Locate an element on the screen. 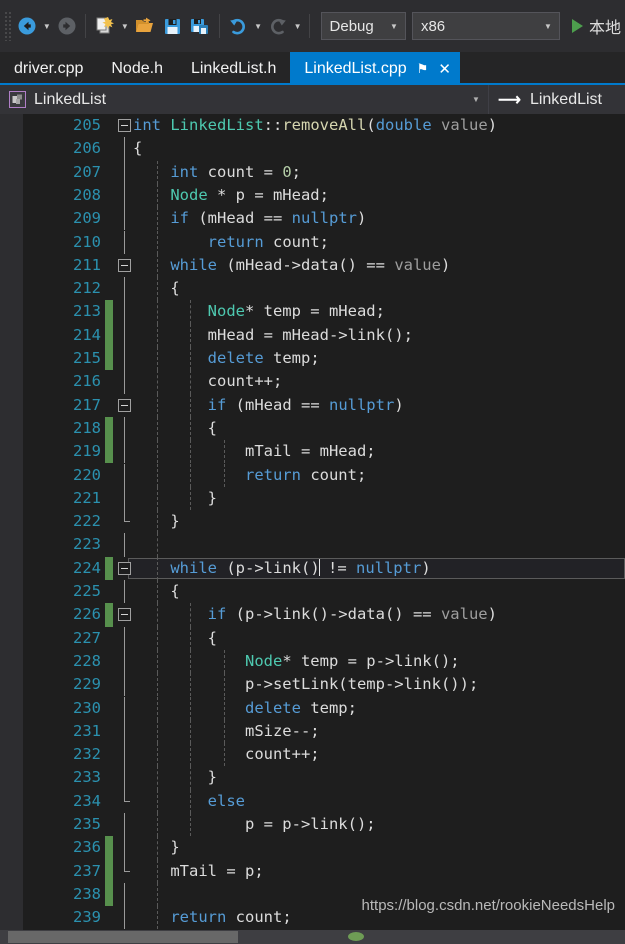  open-file-button is located at coordinates (145, 26).